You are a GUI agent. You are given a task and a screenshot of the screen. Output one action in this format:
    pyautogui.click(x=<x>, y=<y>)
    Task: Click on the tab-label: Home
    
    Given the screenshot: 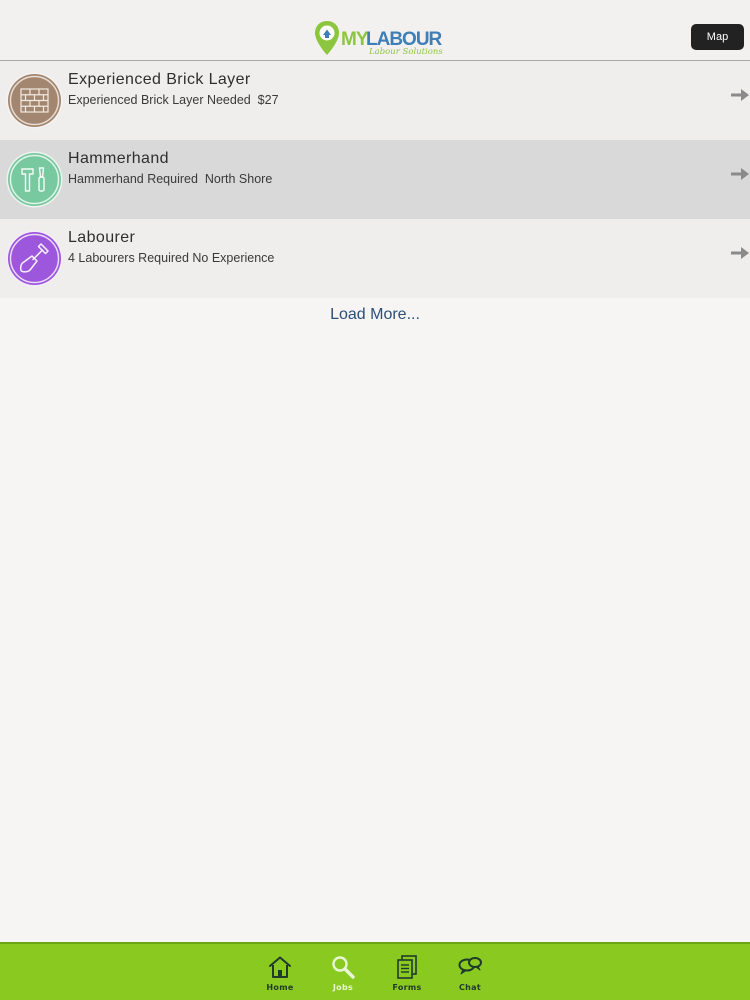 What is the action you would take?
    pyautogui.click(x=280, y=987)
    